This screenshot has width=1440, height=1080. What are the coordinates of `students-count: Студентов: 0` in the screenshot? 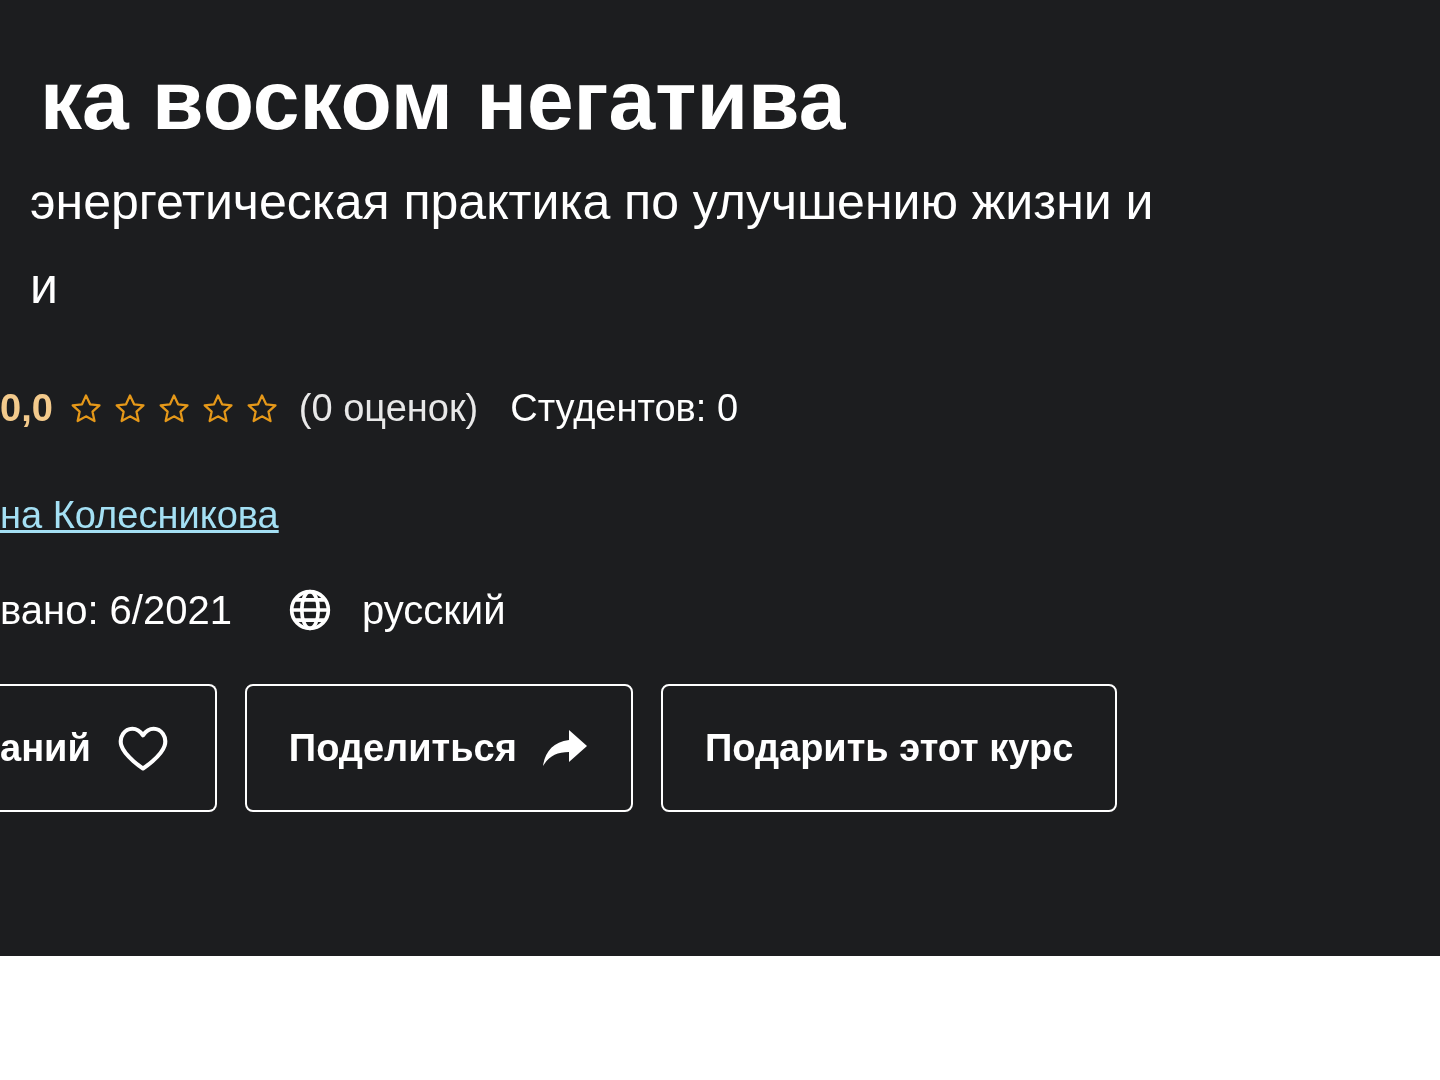 It's located at (624, 408).